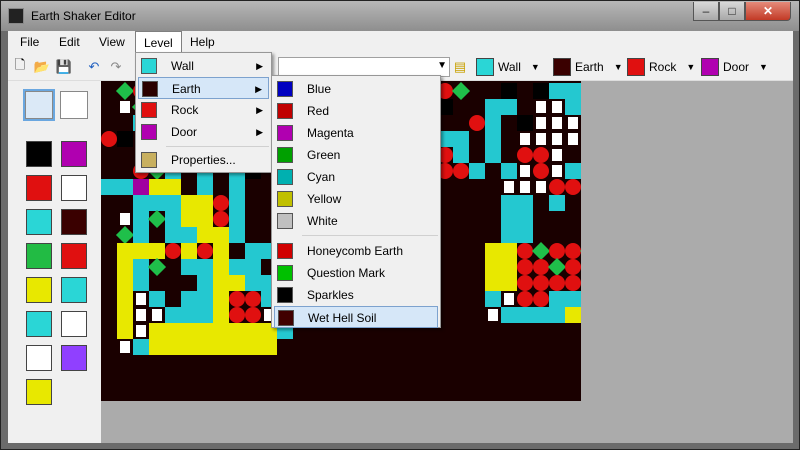  I want to click on earth-submenu-item-green: Green, so click(356, 155).